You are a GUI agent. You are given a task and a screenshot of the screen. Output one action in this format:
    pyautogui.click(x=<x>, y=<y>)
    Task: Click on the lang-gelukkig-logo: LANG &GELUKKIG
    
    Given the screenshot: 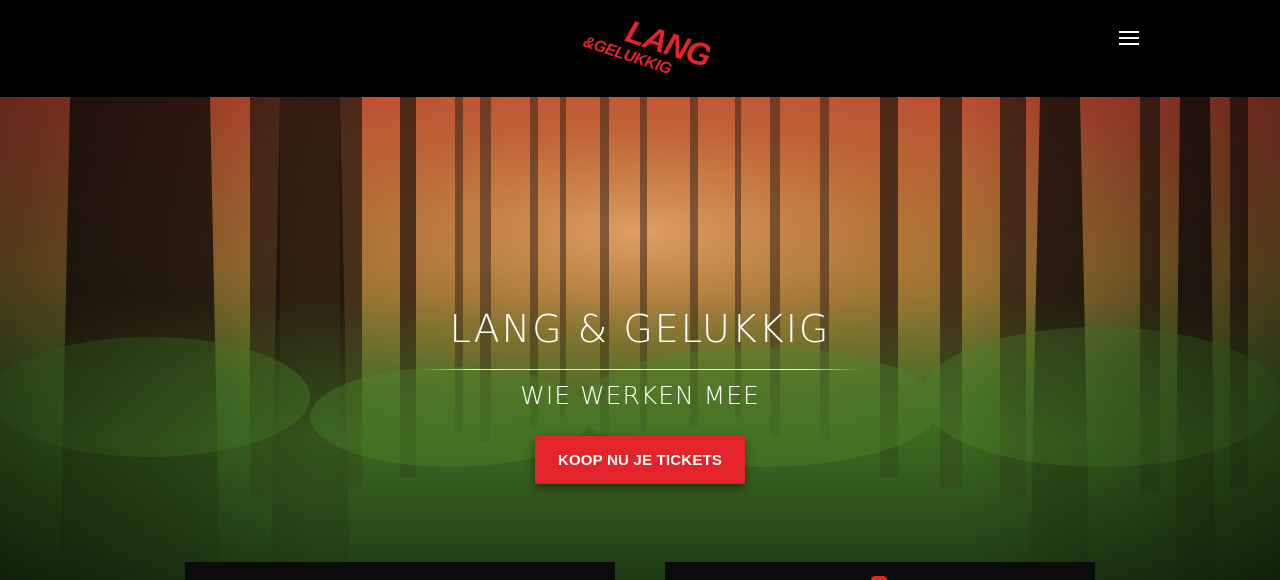 What is the action you would take?
    pyautogui.click(x=640, y=49)
    